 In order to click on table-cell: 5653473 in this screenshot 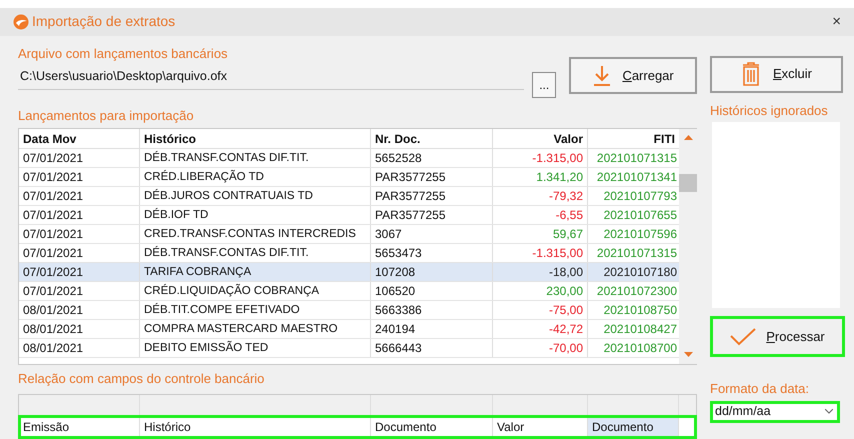, I will do `click(432, 253)`.